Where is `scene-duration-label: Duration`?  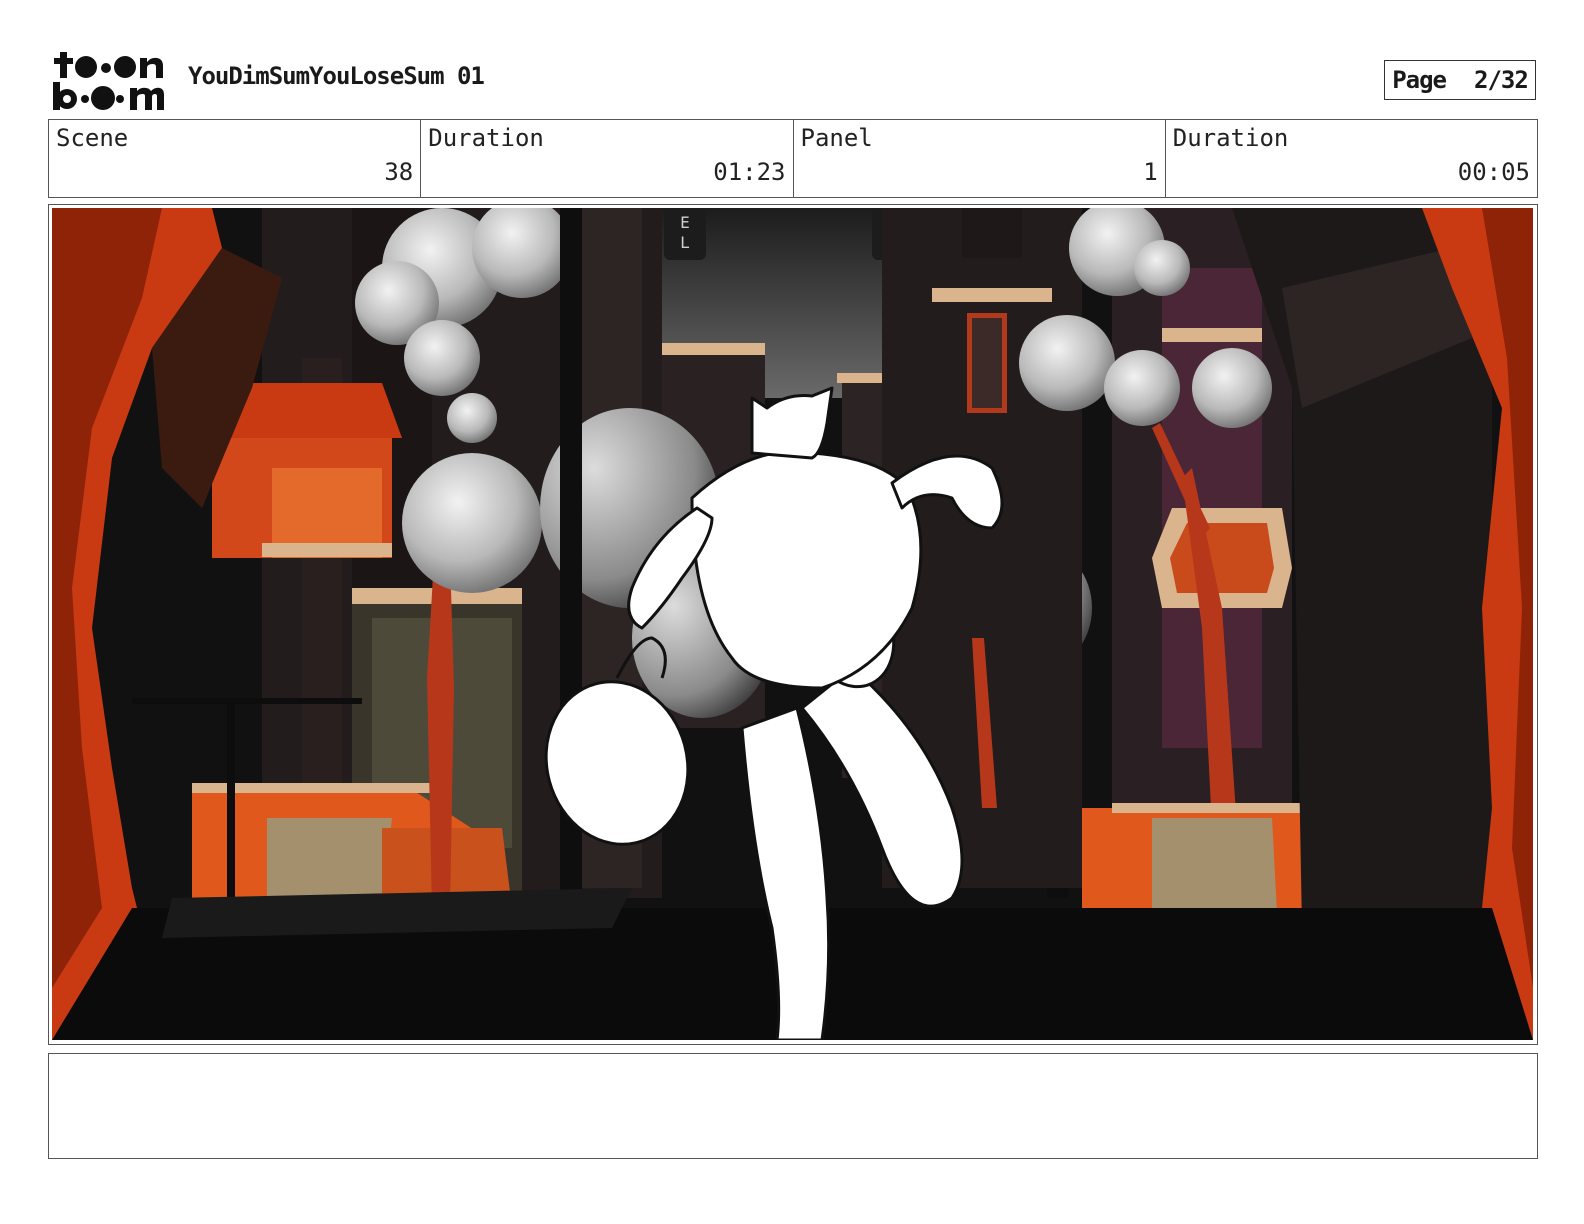
scene-duration-label: Duration is located at coordinates (486, 138).